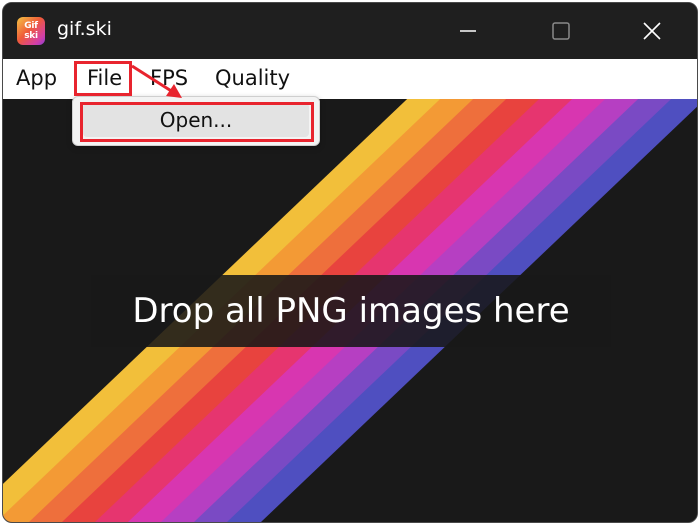 This screenshot has height=525, width=700. What do you see at coordinates (350, 31) in the screenshot?
I see `title-bar: Gif ski gif.ski` at bounding box center [350, 31].